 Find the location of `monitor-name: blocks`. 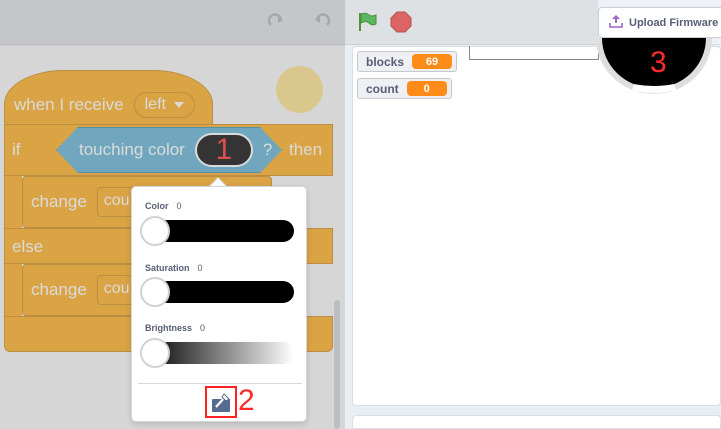

monitor-name: blocks is located at coordinates (385, 61).